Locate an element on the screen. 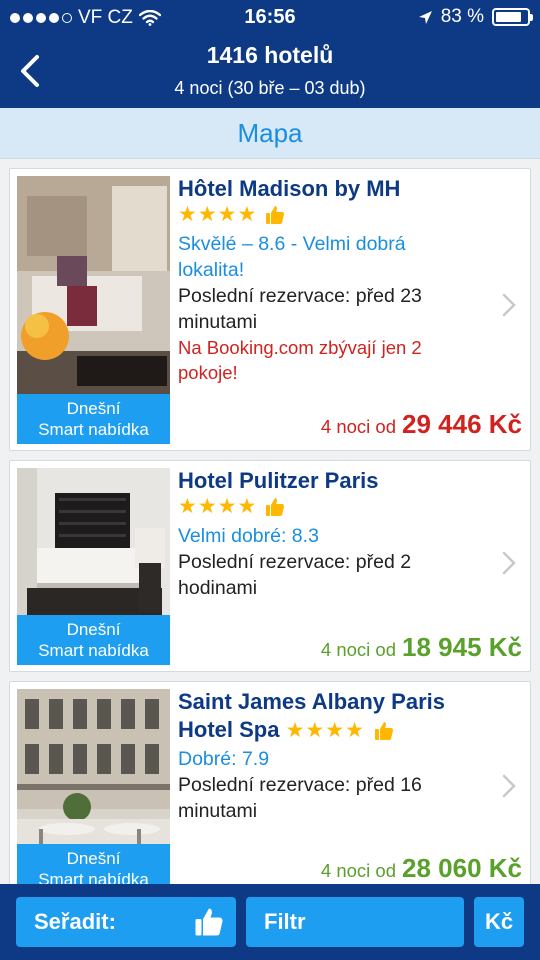  hotel-name-cont: Hotel Spa ★ ★ ★ ★ is located at coordinates (333, 731).